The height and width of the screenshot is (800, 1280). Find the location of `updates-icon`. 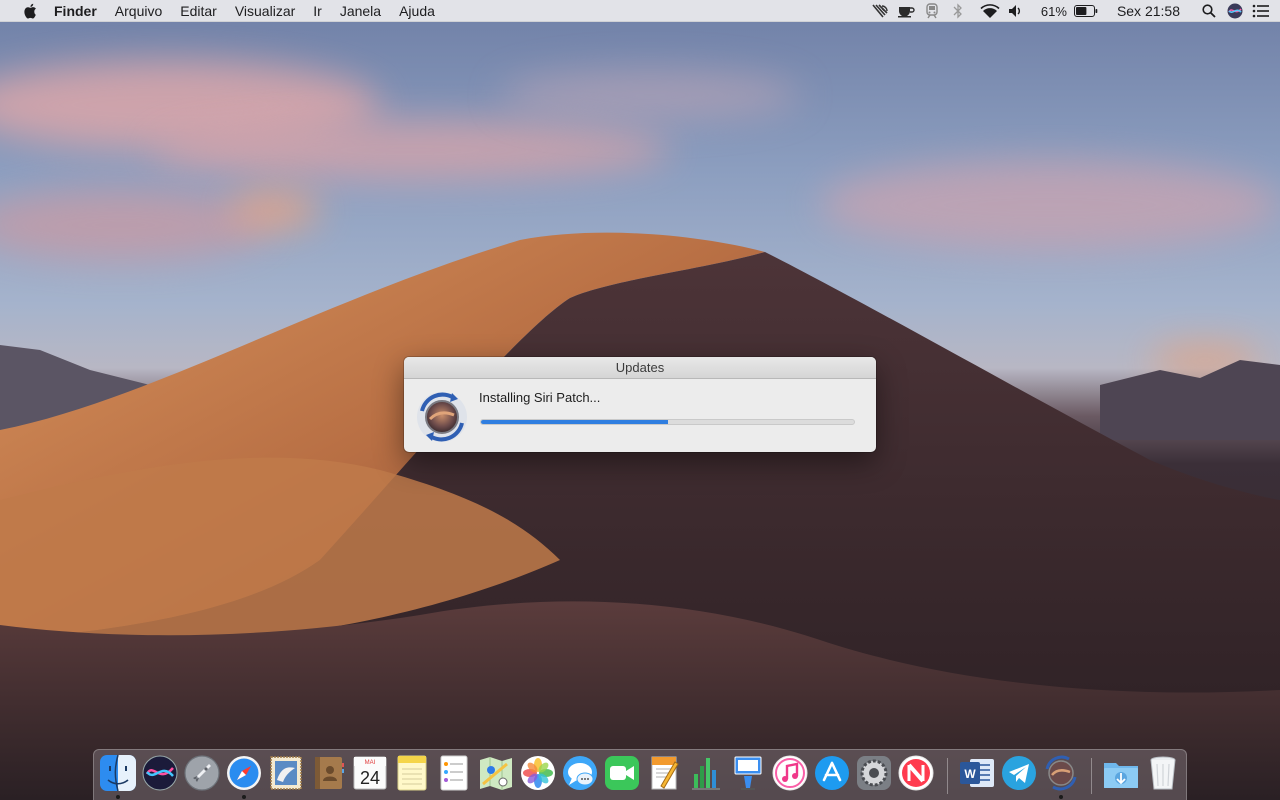

updates-icon is located at coordinates (1061, 773).